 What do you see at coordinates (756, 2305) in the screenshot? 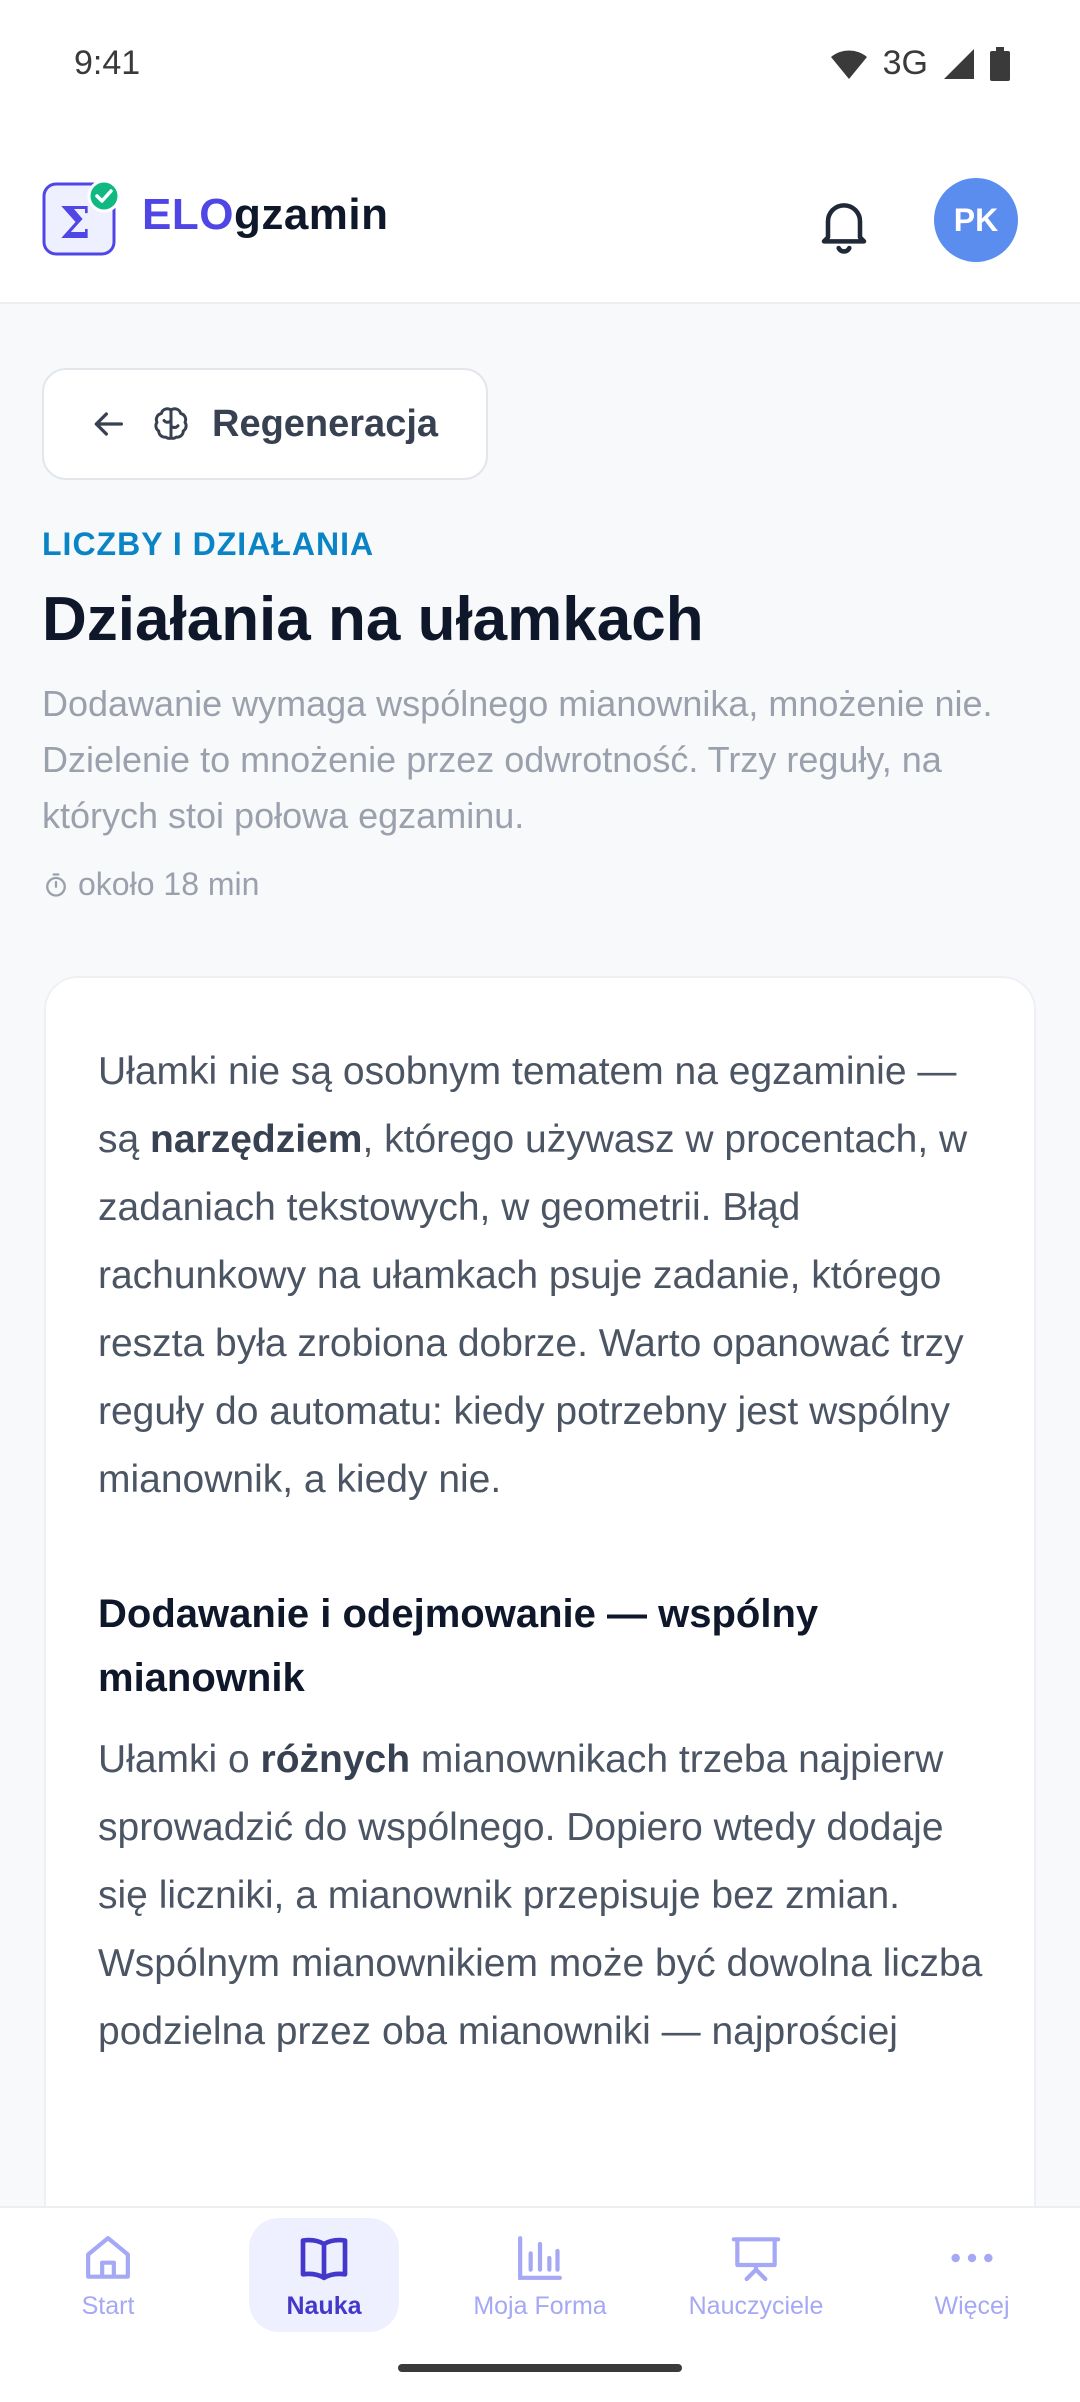
I see `nav-label-nauczyciele: Nauczyciele` at bounding box center [756, 2305].